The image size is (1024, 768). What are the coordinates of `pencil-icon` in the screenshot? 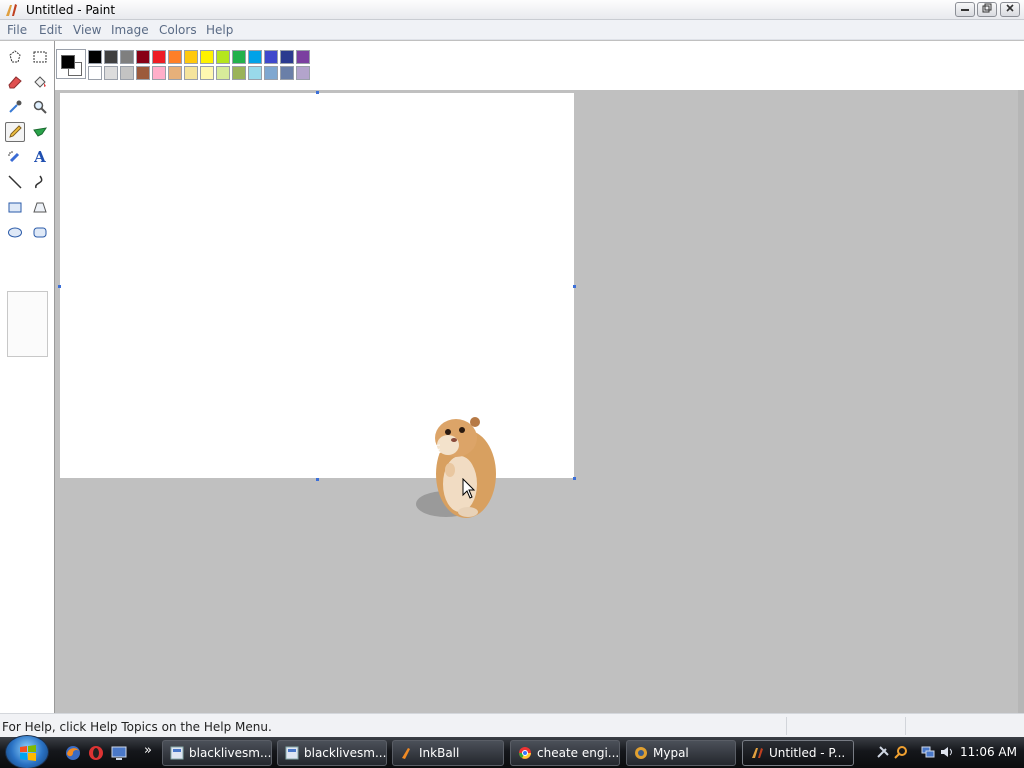 It's located at (15, 131).